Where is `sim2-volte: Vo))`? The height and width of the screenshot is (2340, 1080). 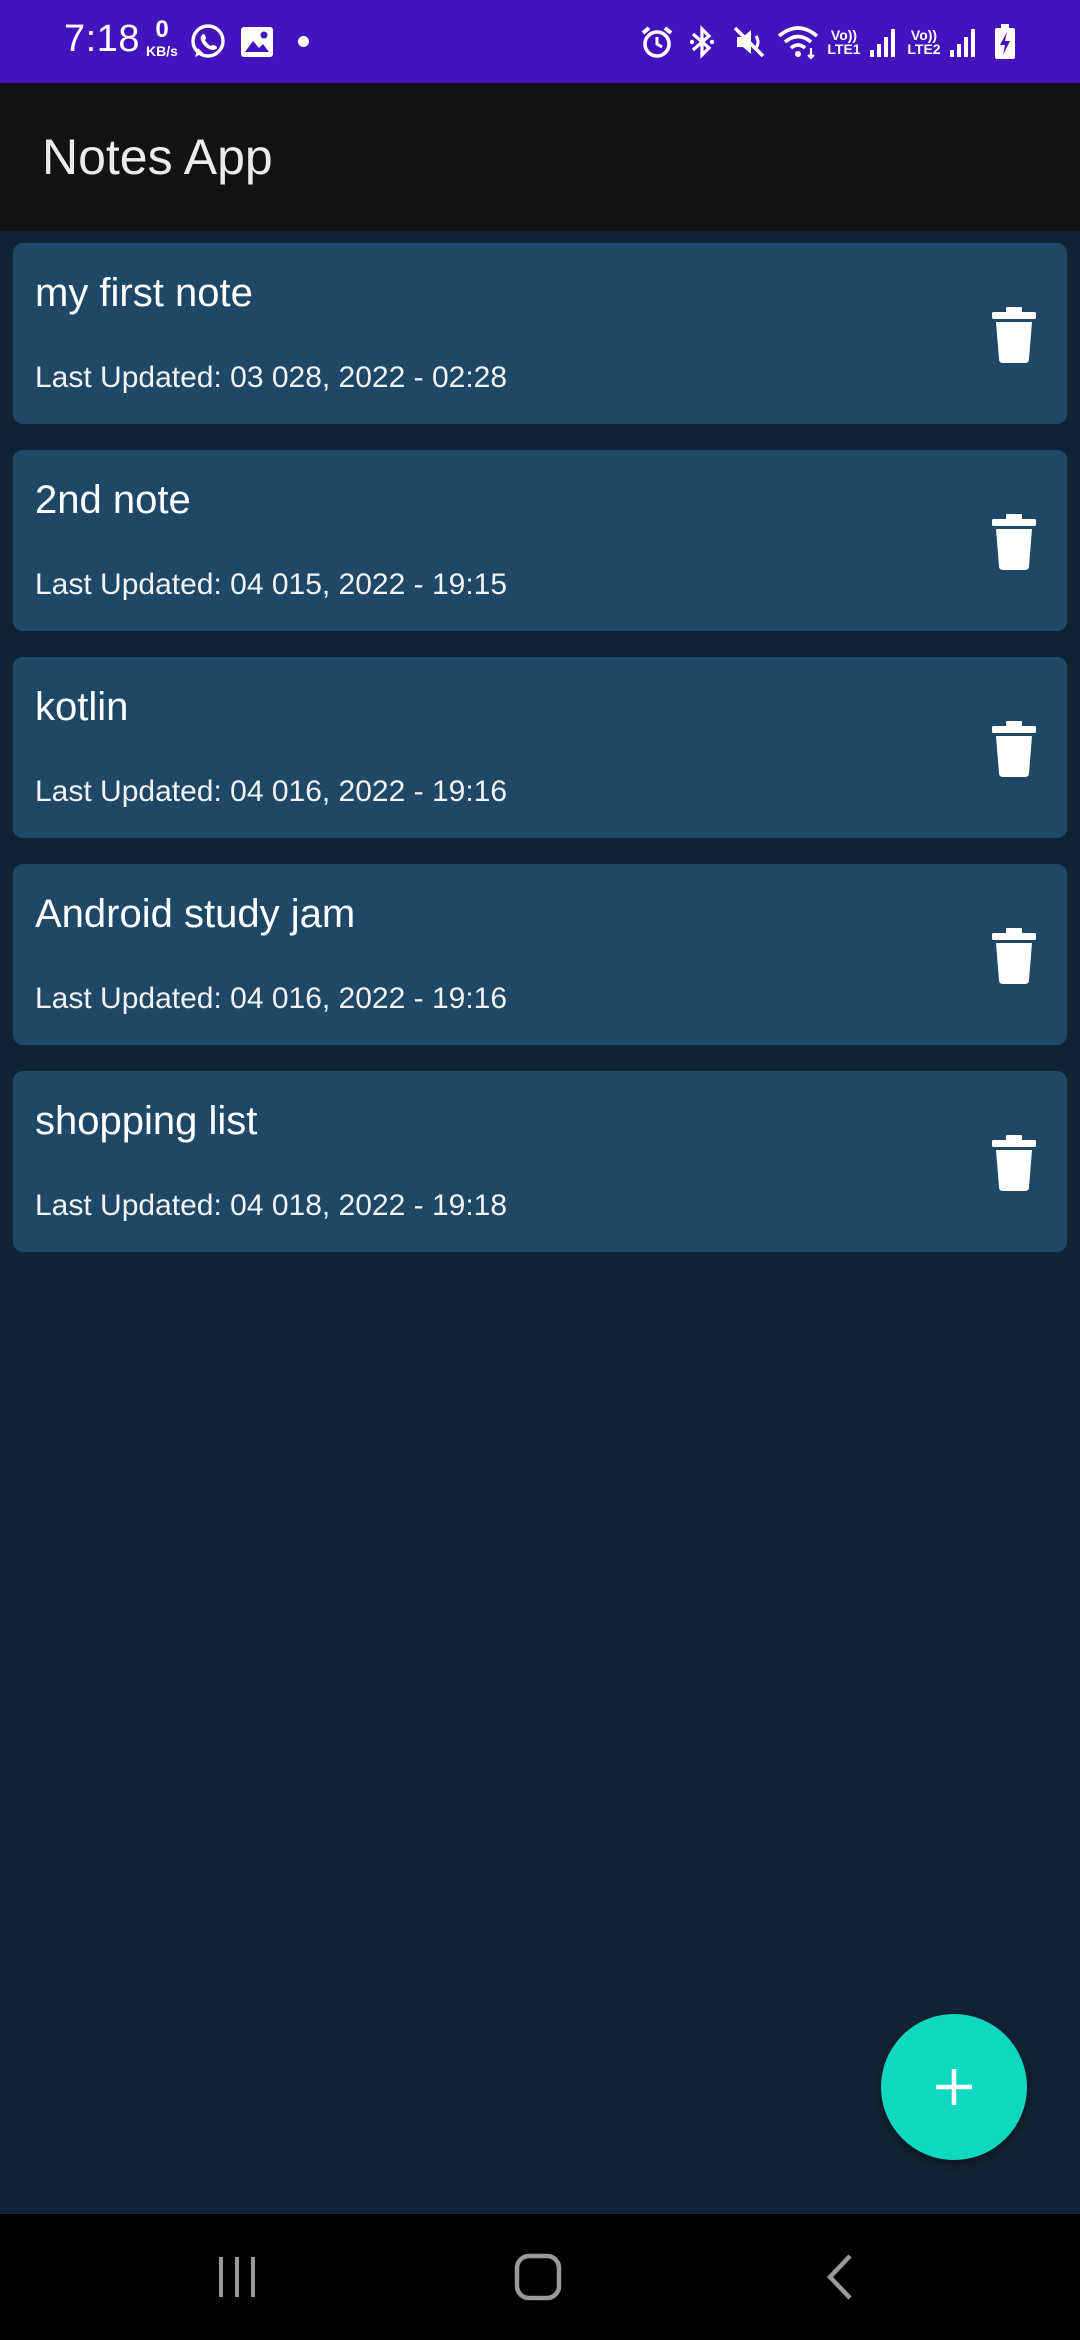
sim2-volte: Vo)) is located at coordinates (924, 35).